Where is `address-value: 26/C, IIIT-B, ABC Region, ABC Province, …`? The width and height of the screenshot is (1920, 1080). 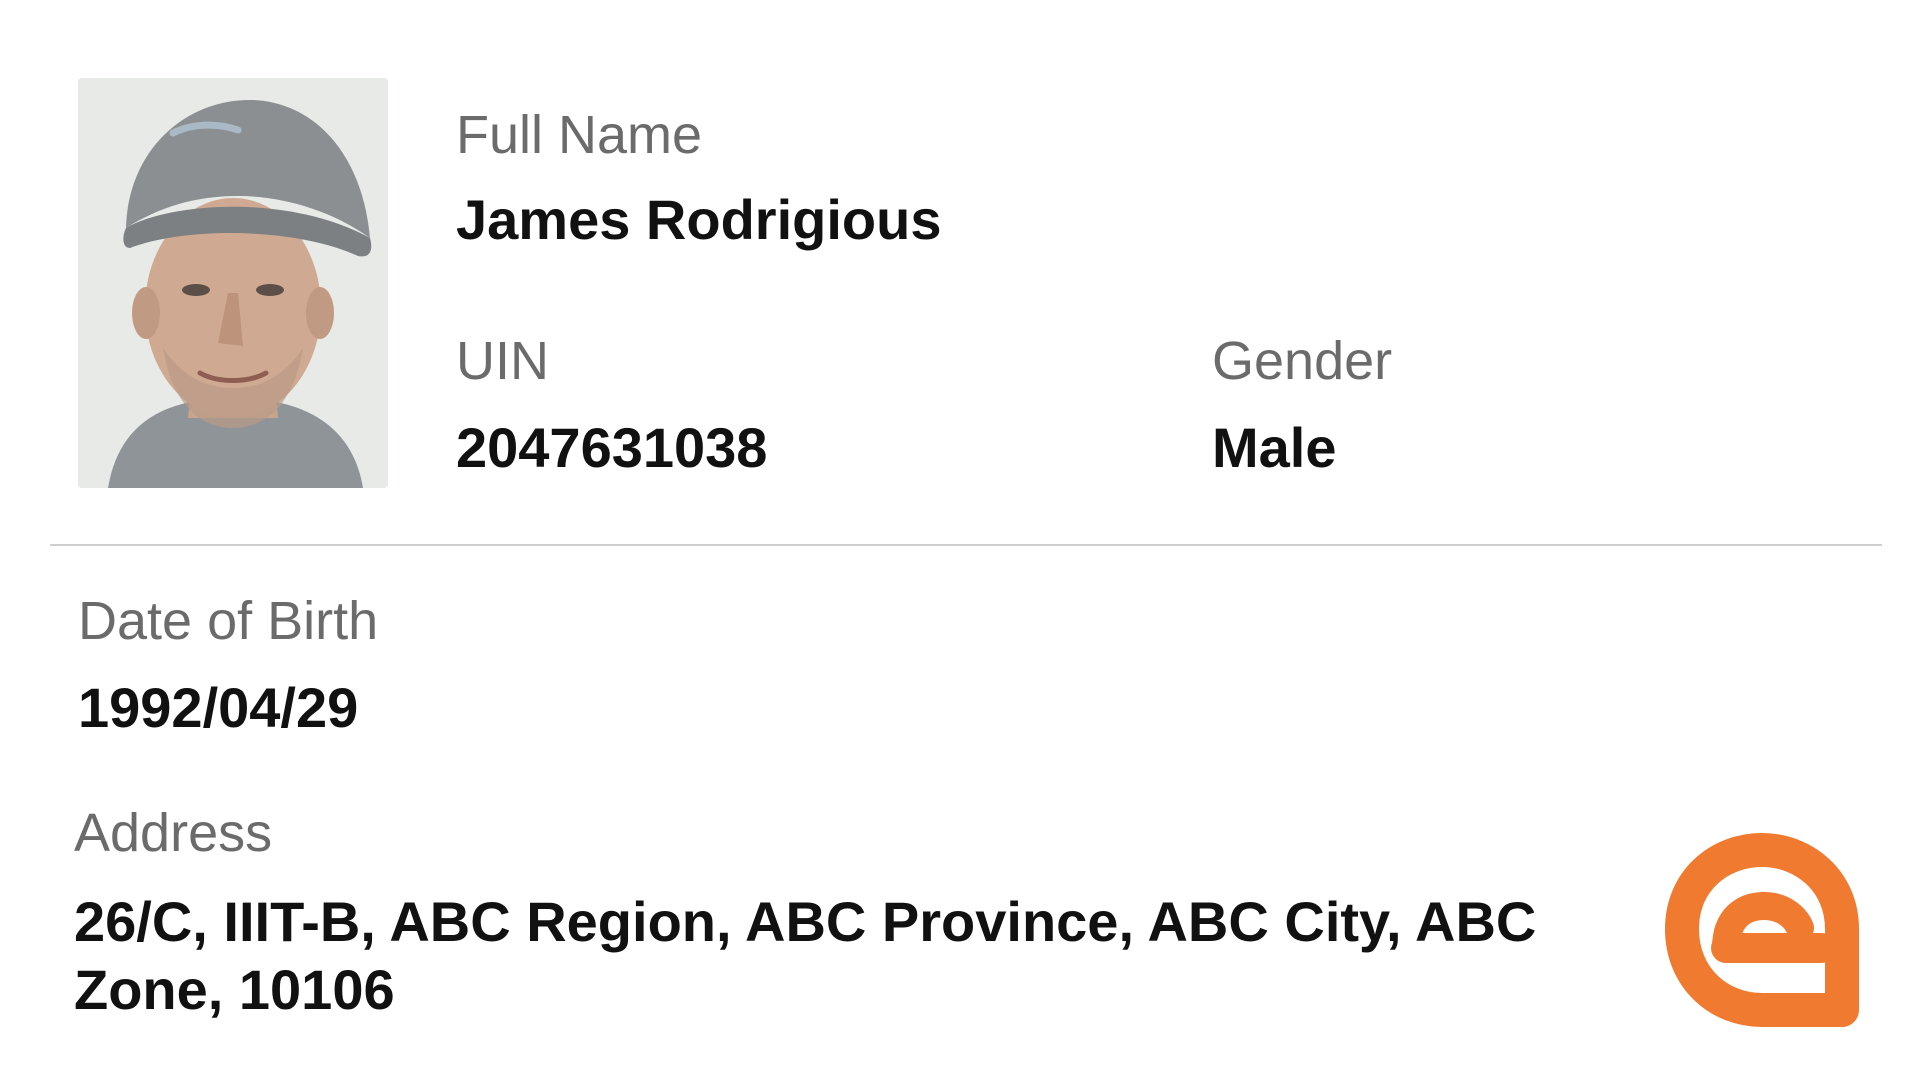
address-value: 26/C, IIIT-B, ABC Region, ABC Province, … is located at coordinates (805, 955).